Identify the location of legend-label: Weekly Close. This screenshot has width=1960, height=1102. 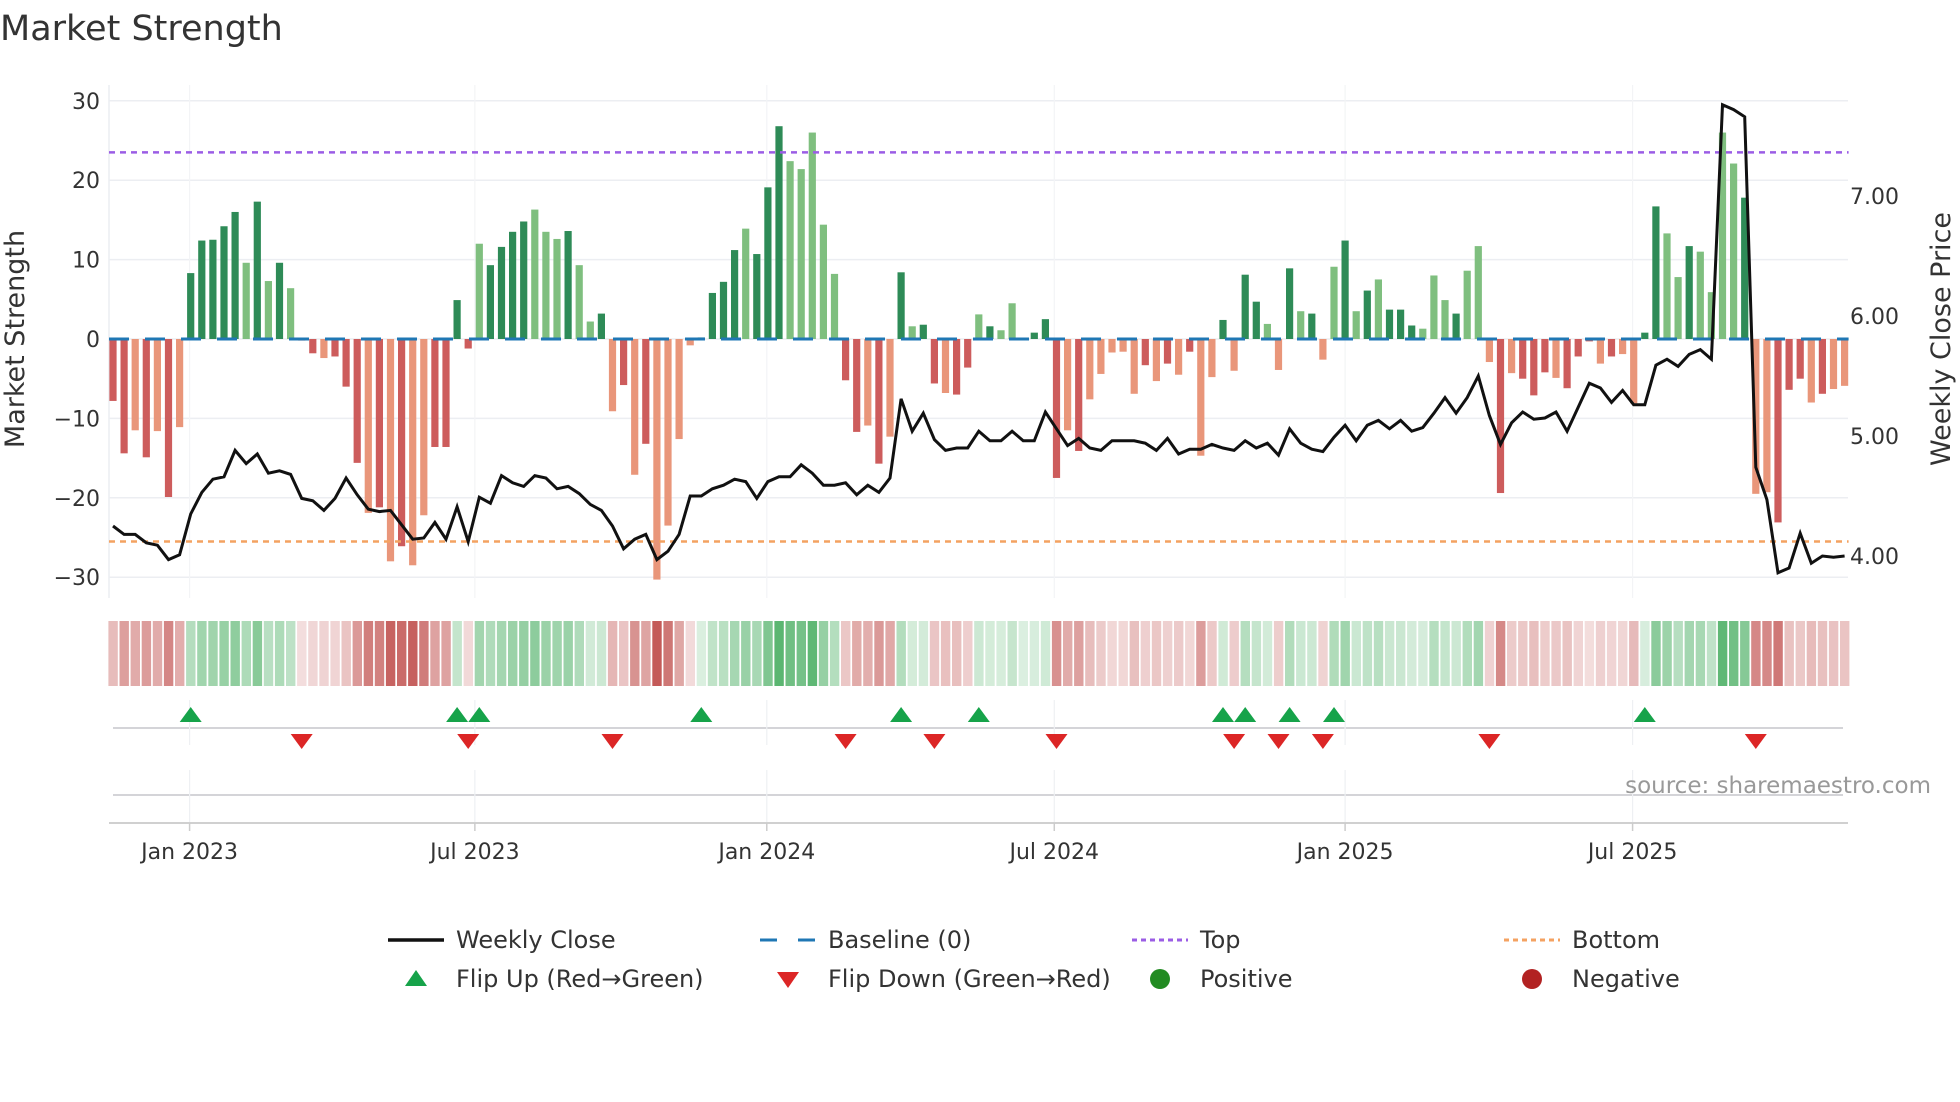
(536, 940).